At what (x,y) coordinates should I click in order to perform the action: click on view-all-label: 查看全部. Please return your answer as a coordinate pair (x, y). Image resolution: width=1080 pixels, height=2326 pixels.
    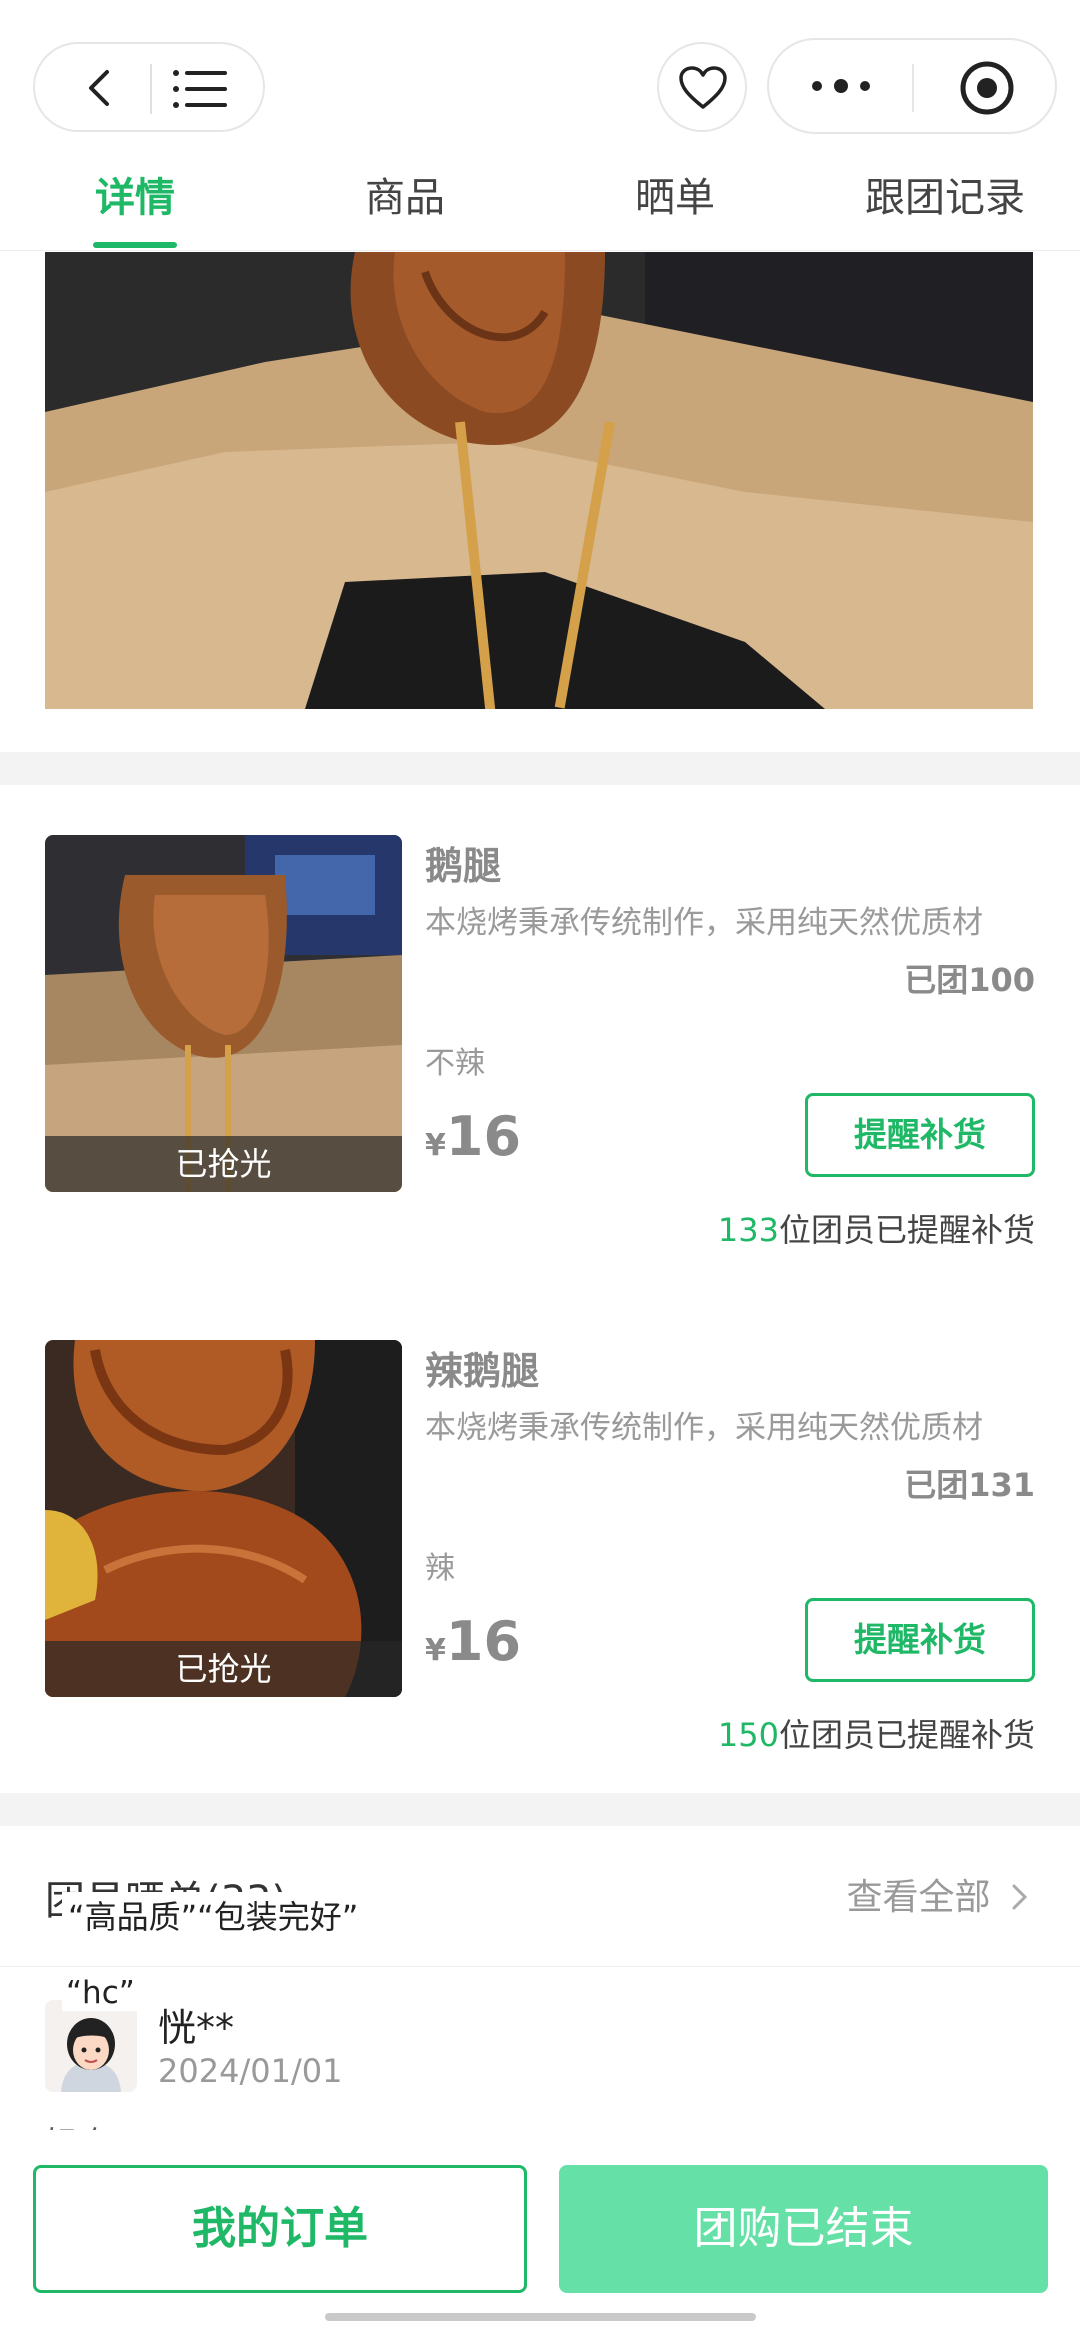
    Looking at the image, I should click on (918, 1897).